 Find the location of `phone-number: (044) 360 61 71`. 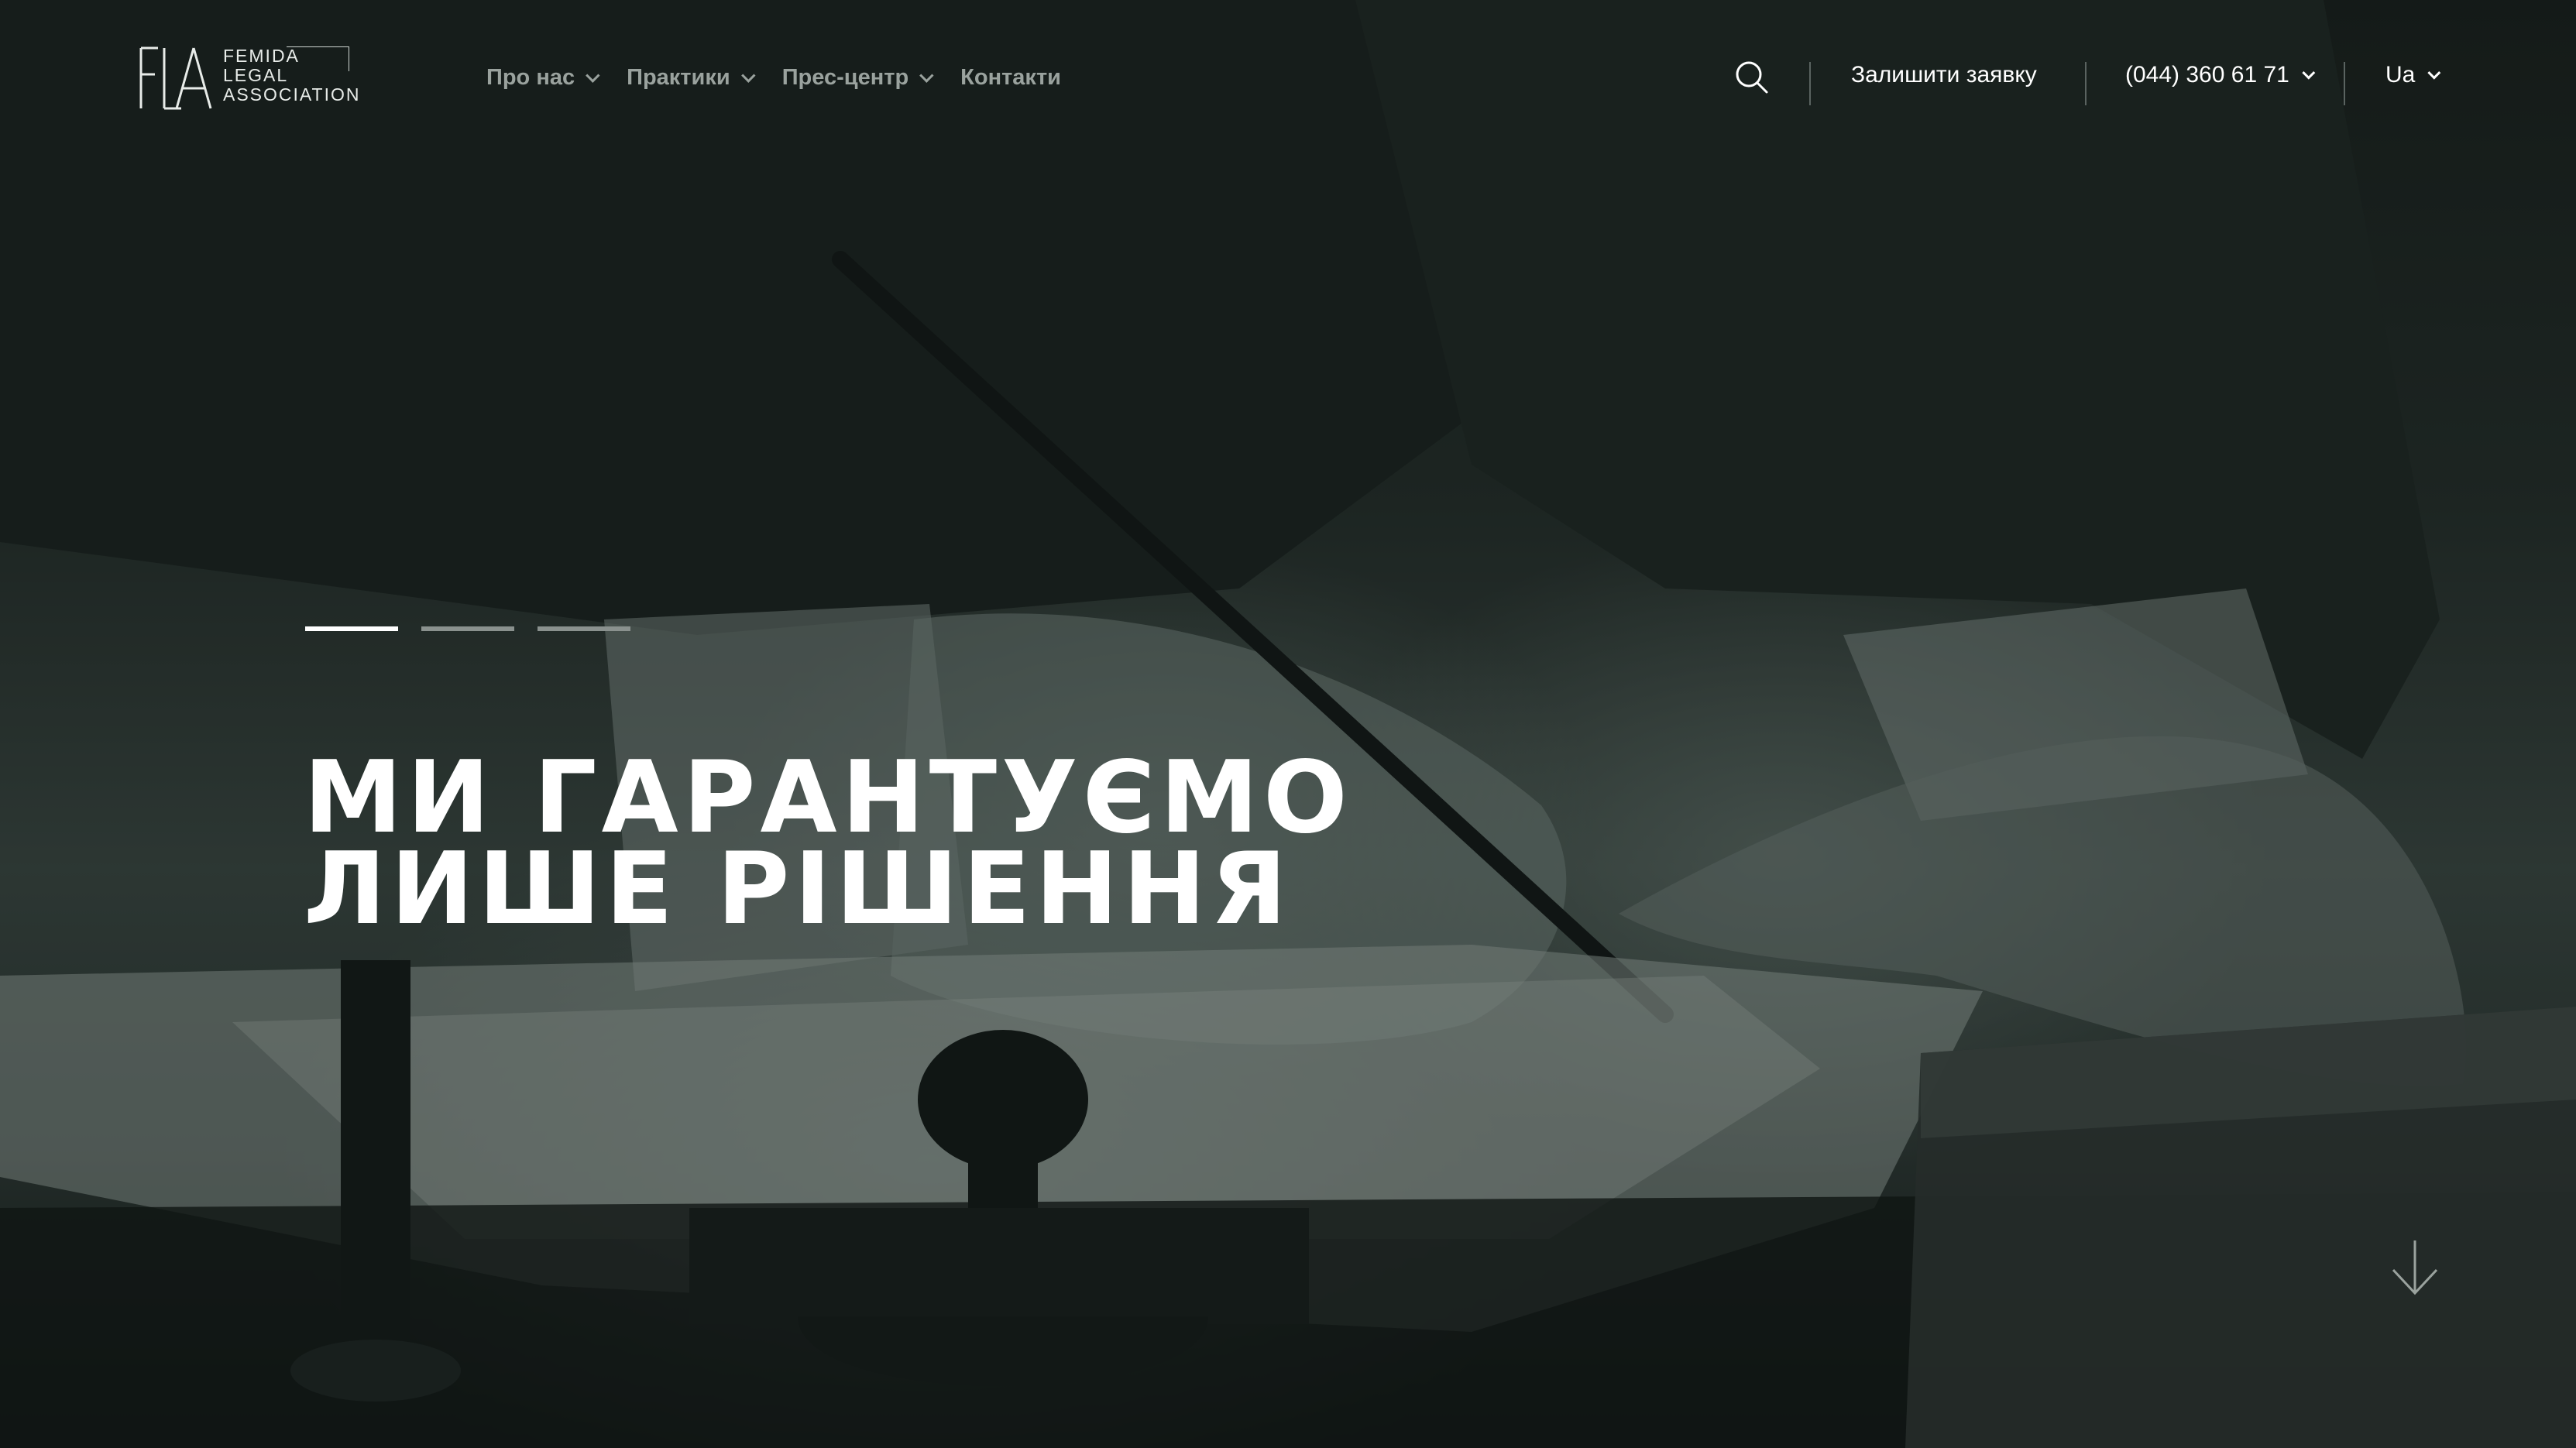

phone-number: (044) 360 61 71 is located at coordinates (2207, 74).